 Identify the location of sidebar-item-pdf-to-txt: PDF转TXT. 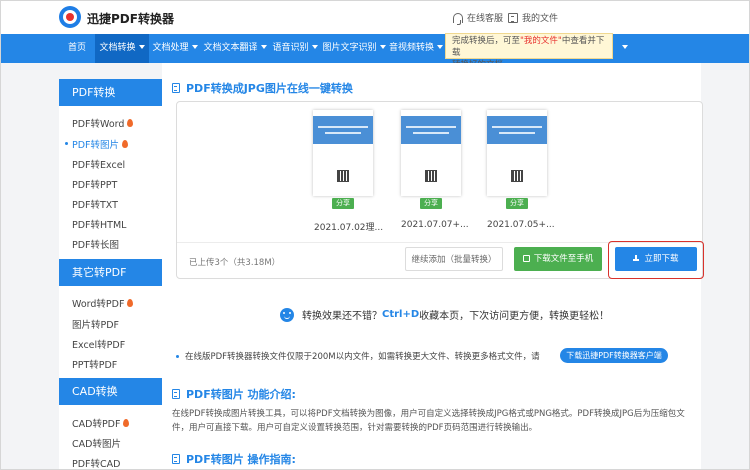
(95, 204).